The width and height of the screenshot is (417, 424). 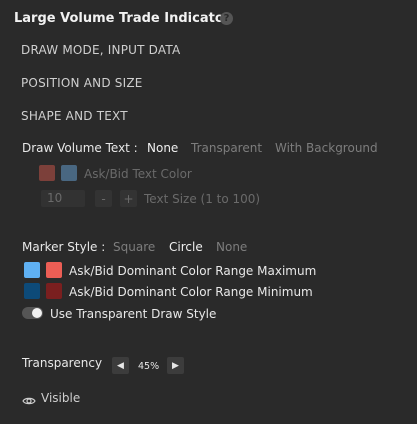 I want to click on dominant-max-ask-color-swatch, so click(x=32, y=270).